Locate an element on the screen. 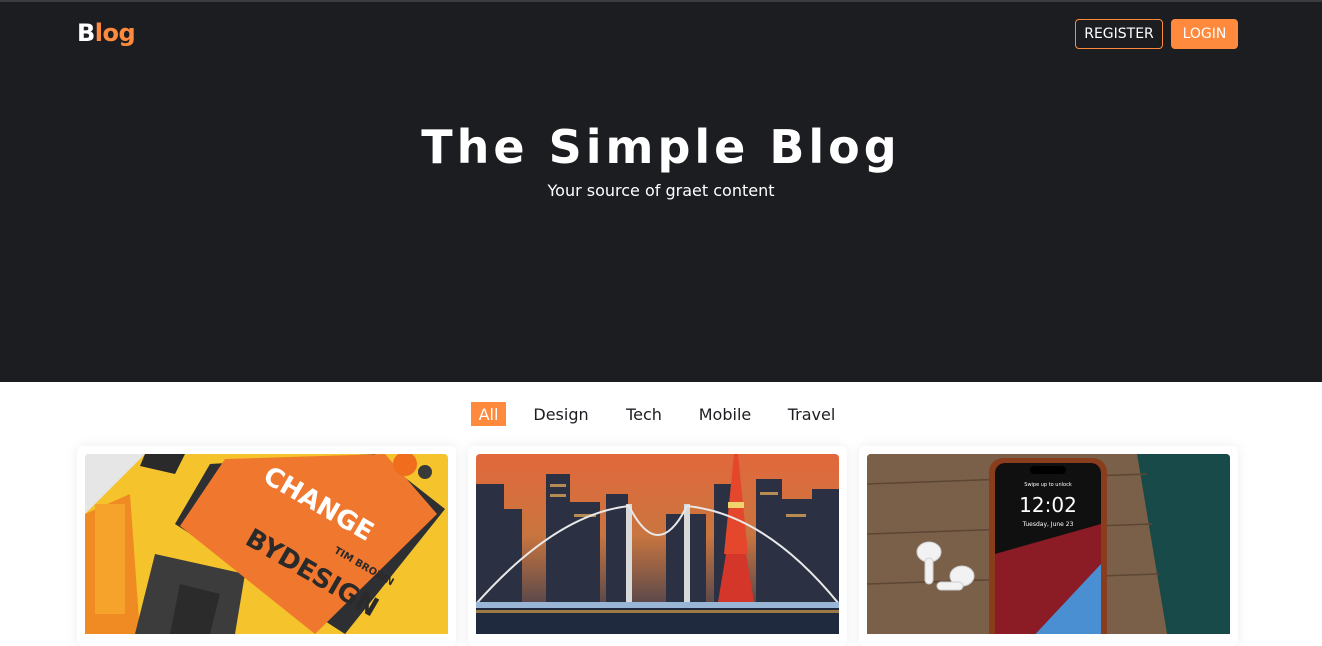 The image size is (1322, 646). post-card is located at coordinates (657, 546).